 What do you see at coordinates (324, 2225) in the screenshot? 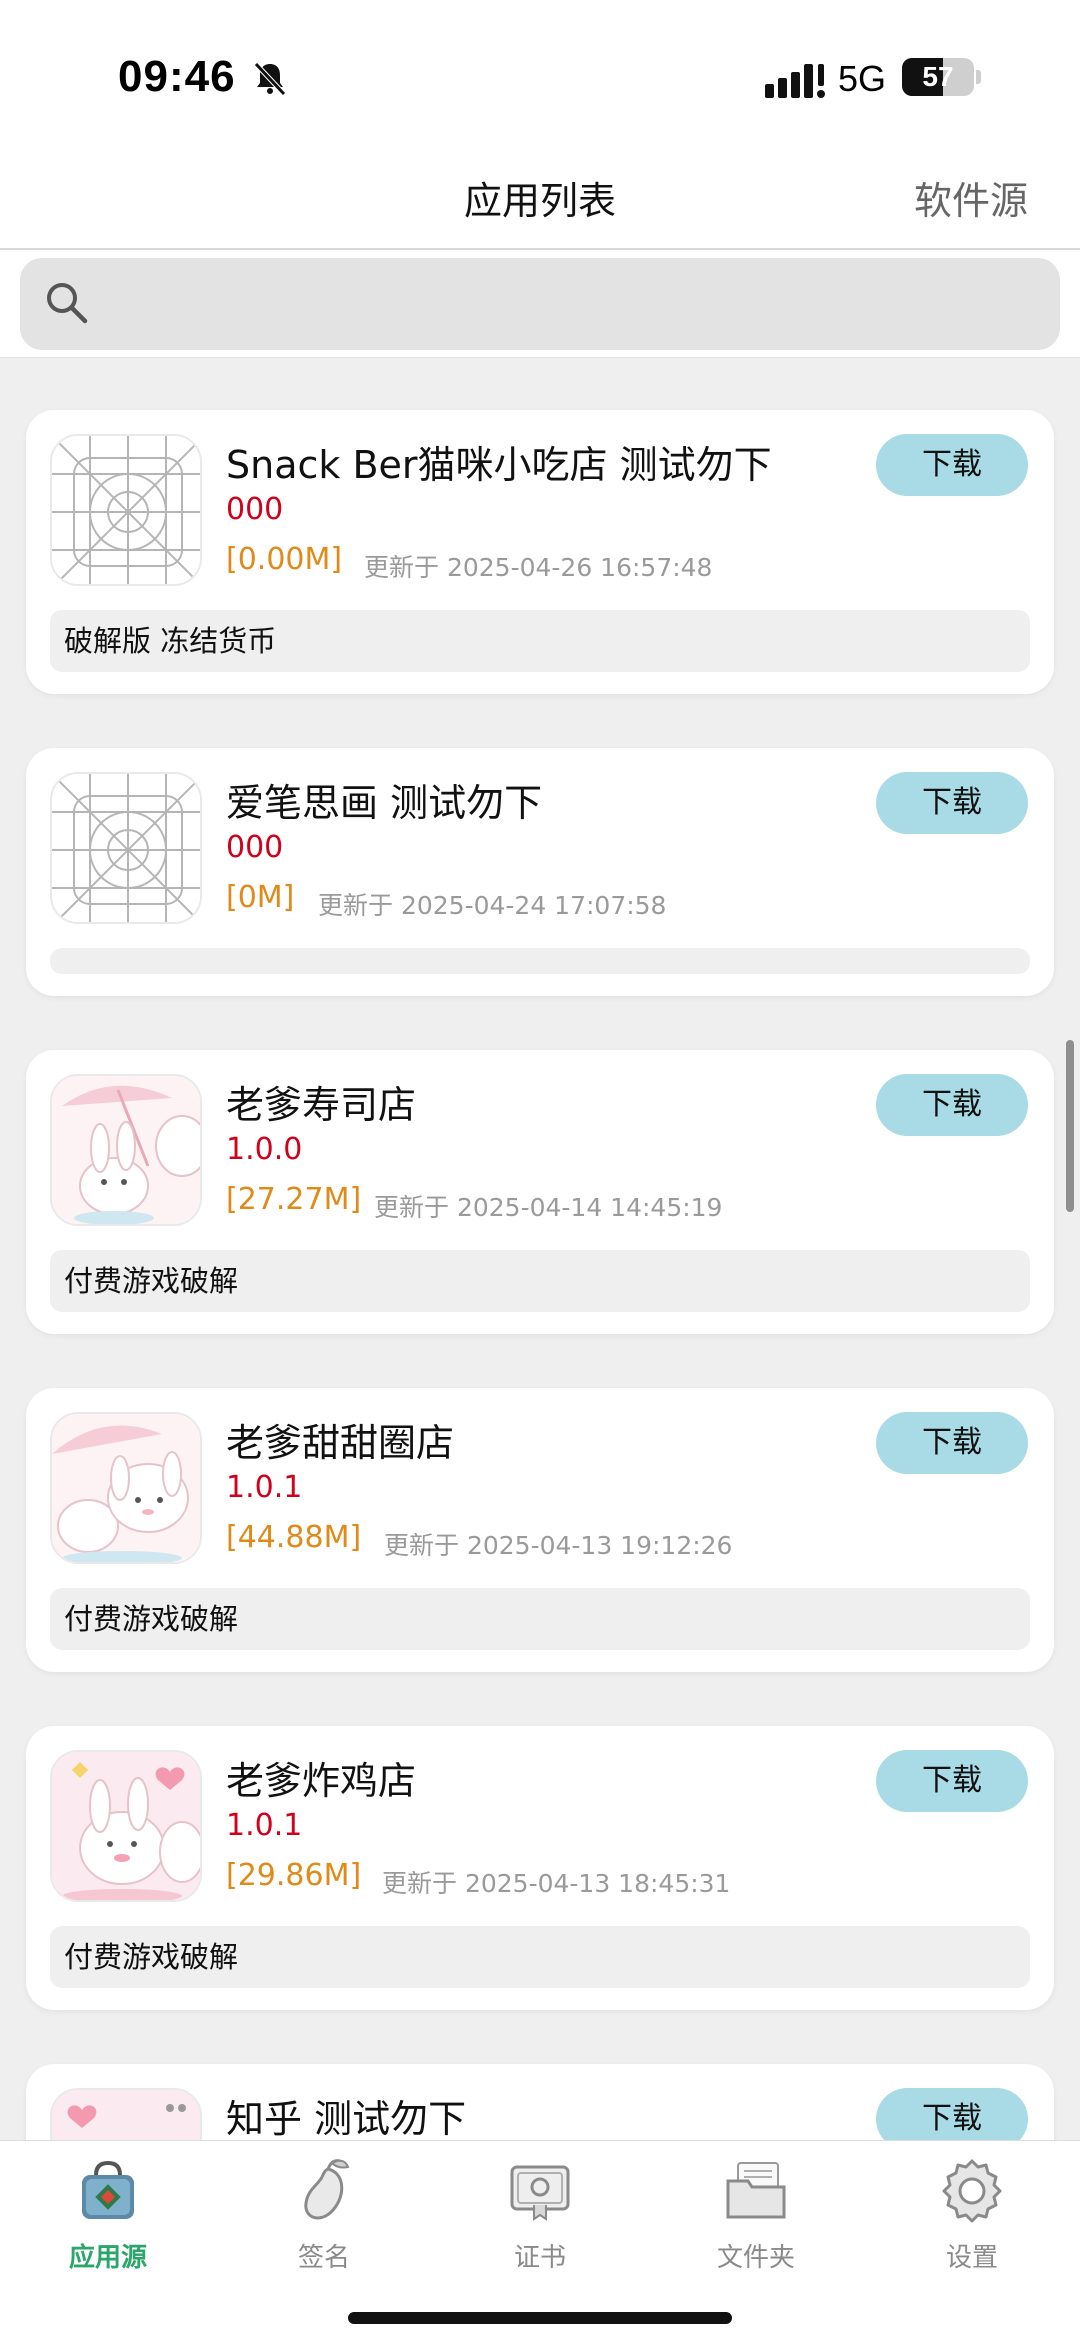
I see `tab-signature: 签名` at bounding box center [324, 2225].